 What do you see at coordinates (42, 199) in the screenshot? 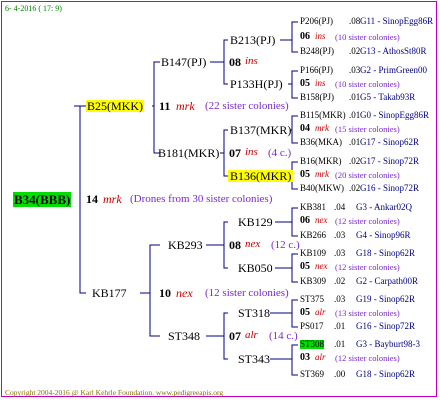
I see `root-node: B34(BBB)` at bounding box center [42, 199].